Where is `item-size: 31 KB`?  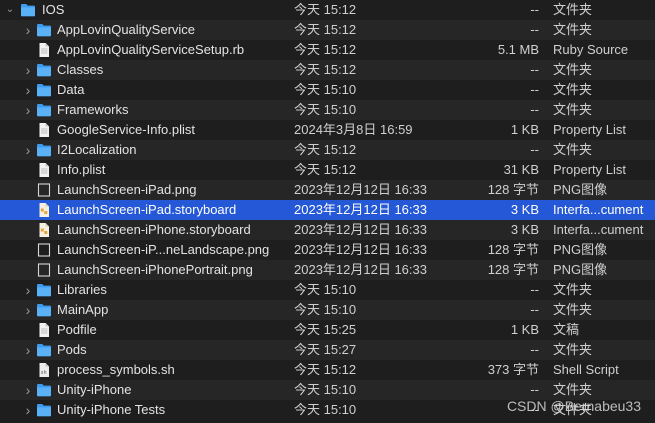 item-size: 31 KB is located at coordinates (521, 169).